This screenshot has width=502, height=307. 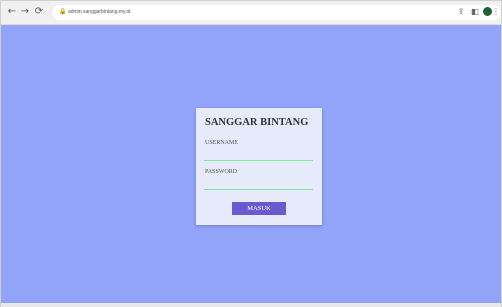 What do you see at coordinates (25, 12) in the screenshot?
I see `arrow-right-icon: →` at bounding box center [25, 12].